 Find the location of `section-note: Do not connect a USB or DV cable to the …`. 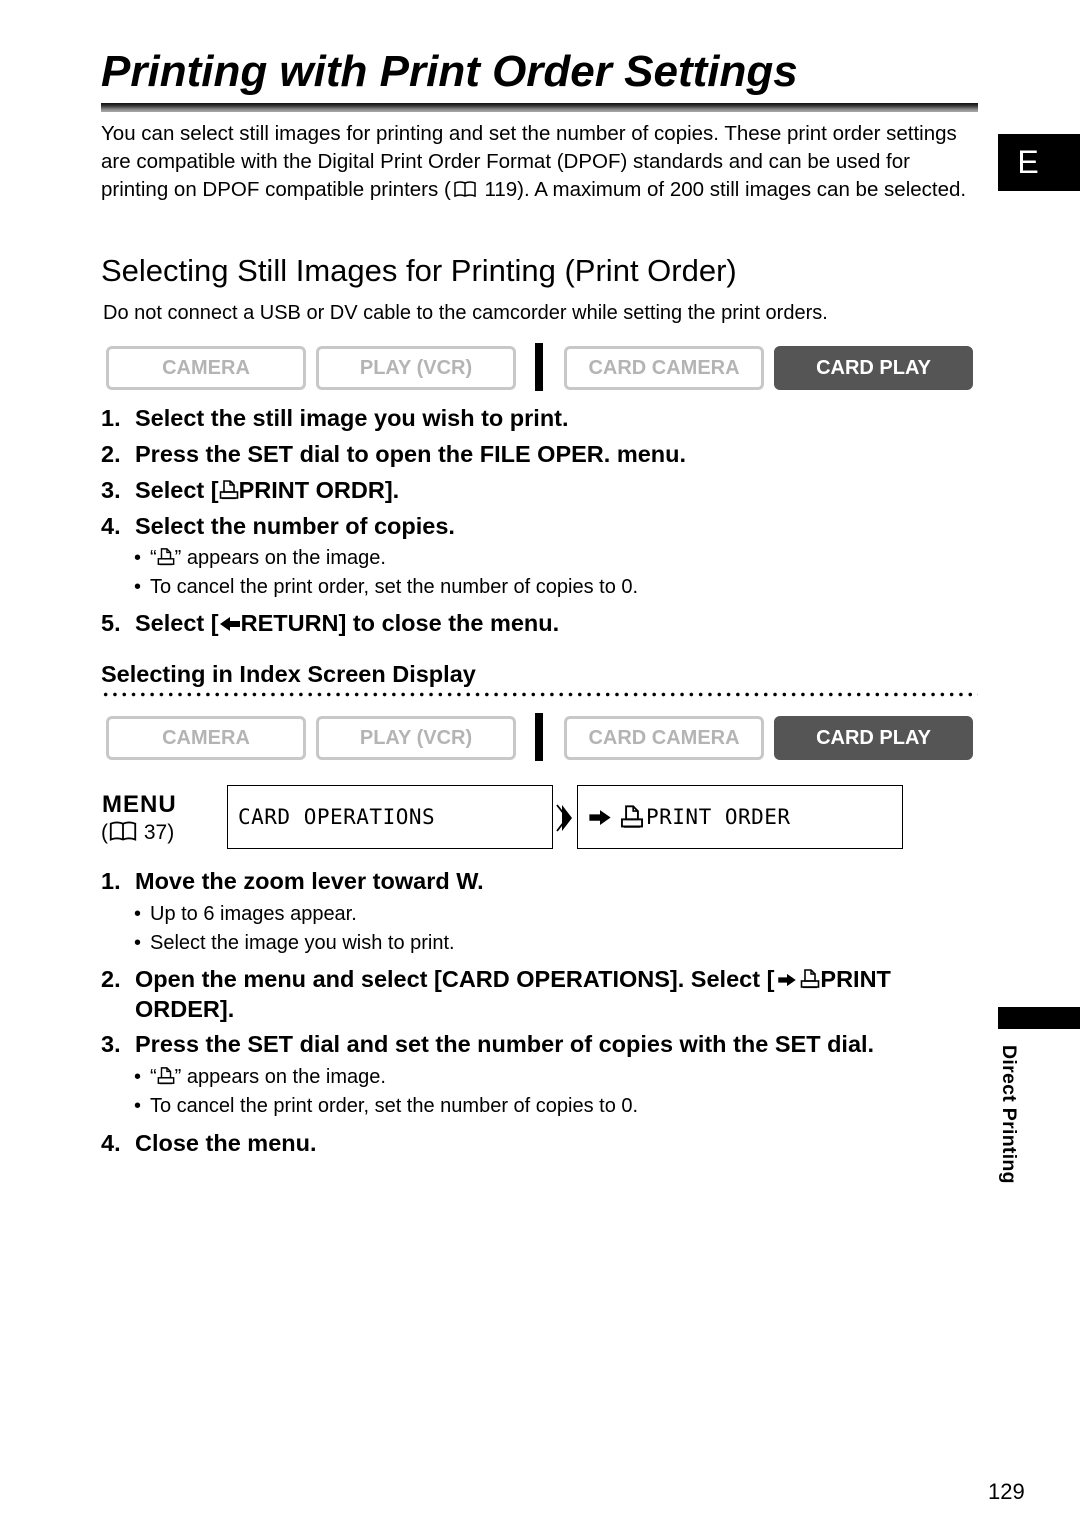

section-note: Do not connect a USB or DV cable to the … is located at coordinates (465, 313).